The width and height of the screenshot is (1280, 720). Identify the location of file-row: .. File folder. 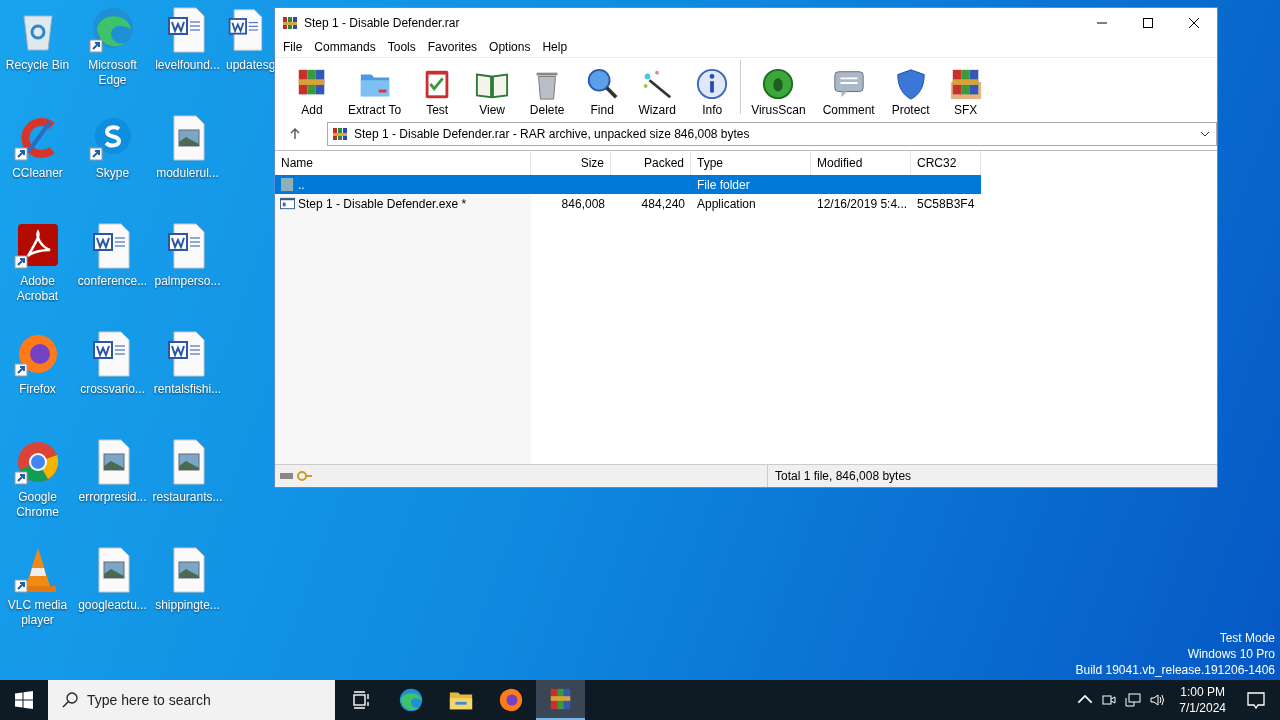
(628, 184).